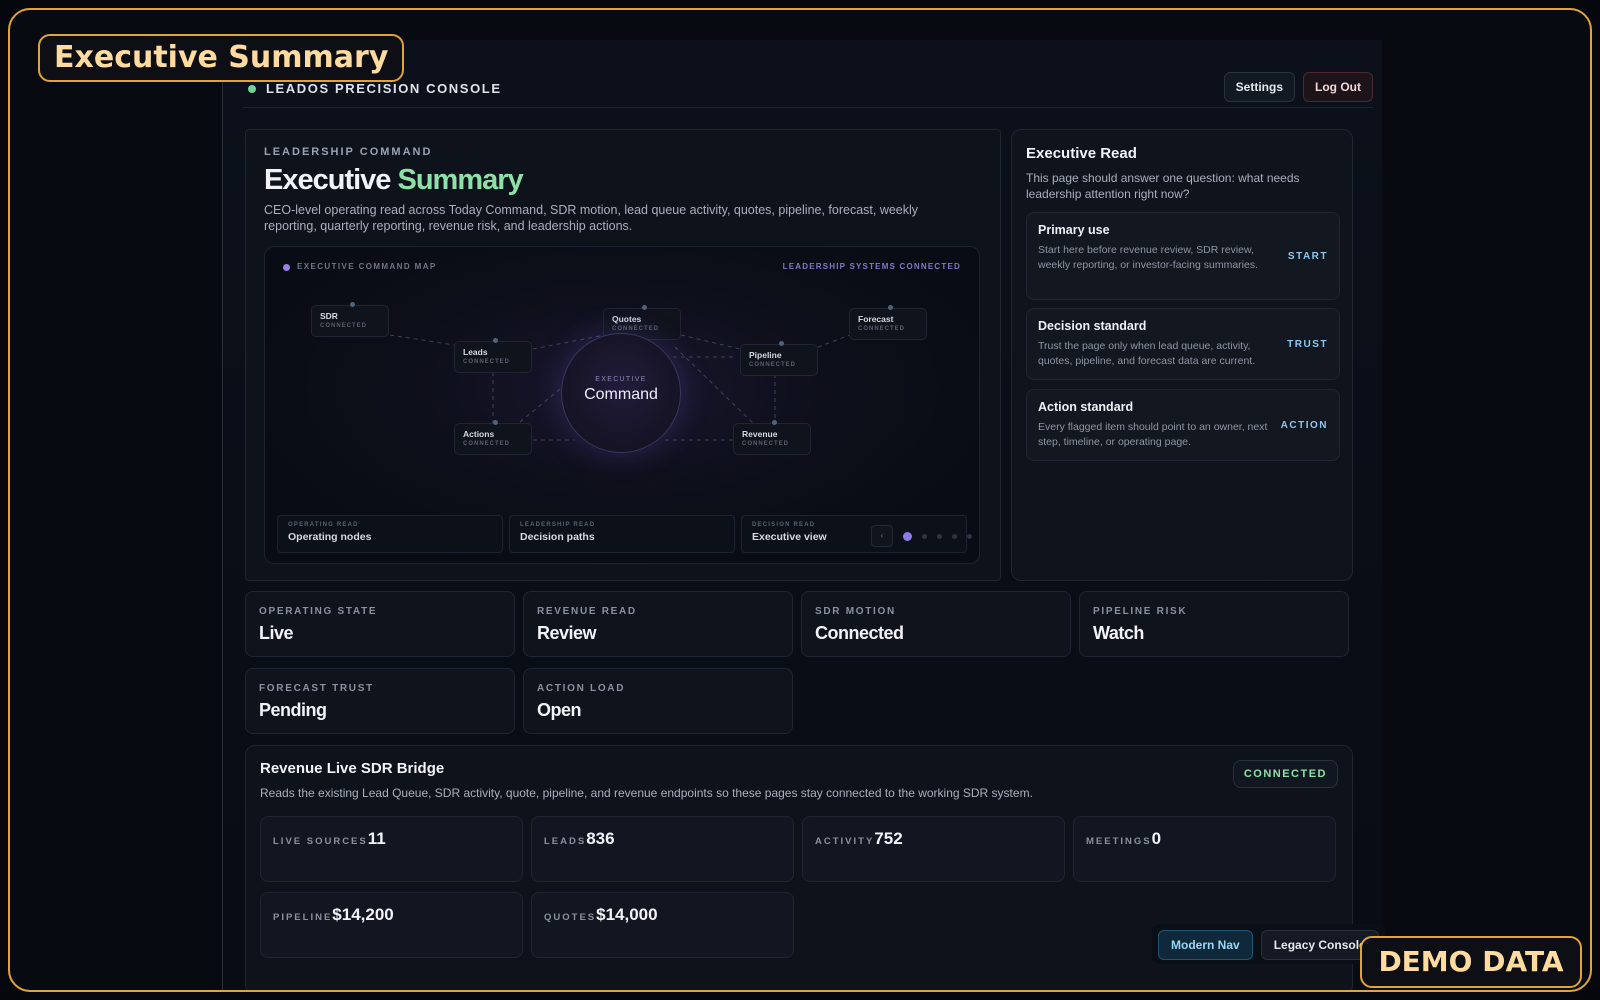  Describe the element at coordinates (565, 841) in the screenshot. I see `metric-label: LEADS` at that location.